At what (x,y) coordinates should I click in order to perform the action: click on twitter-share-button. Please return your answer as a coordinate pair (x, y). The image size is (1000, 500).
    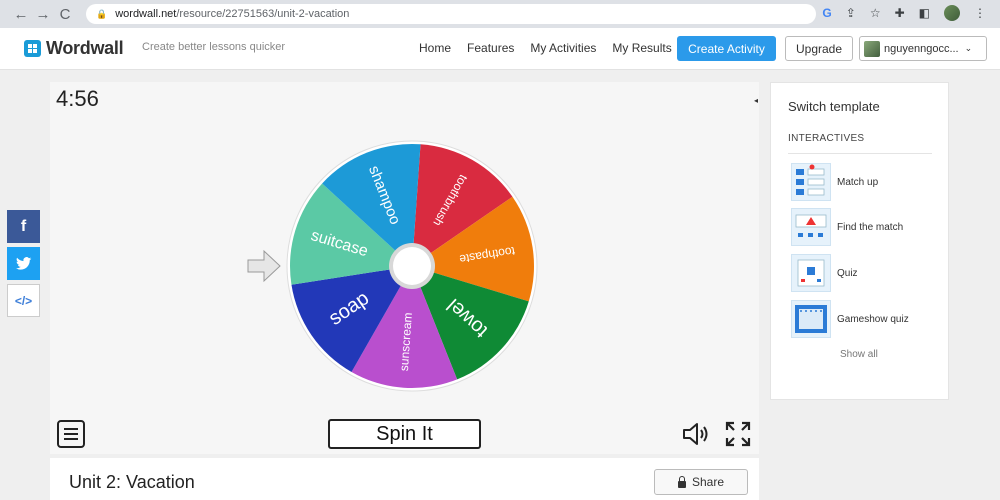
    Looking at the image, I should click on (23, 263).